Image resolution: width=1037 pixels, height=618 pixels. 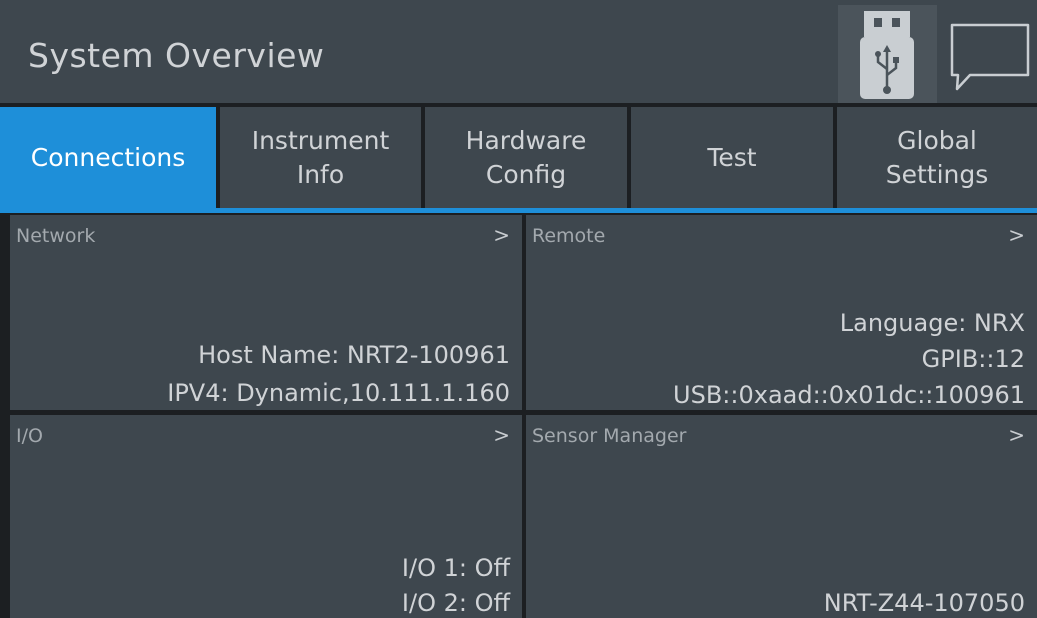 What do you see at coordinates (320, 174) in the screenshot?
I see `tab-label: Info` at bounding box center [320, 174].